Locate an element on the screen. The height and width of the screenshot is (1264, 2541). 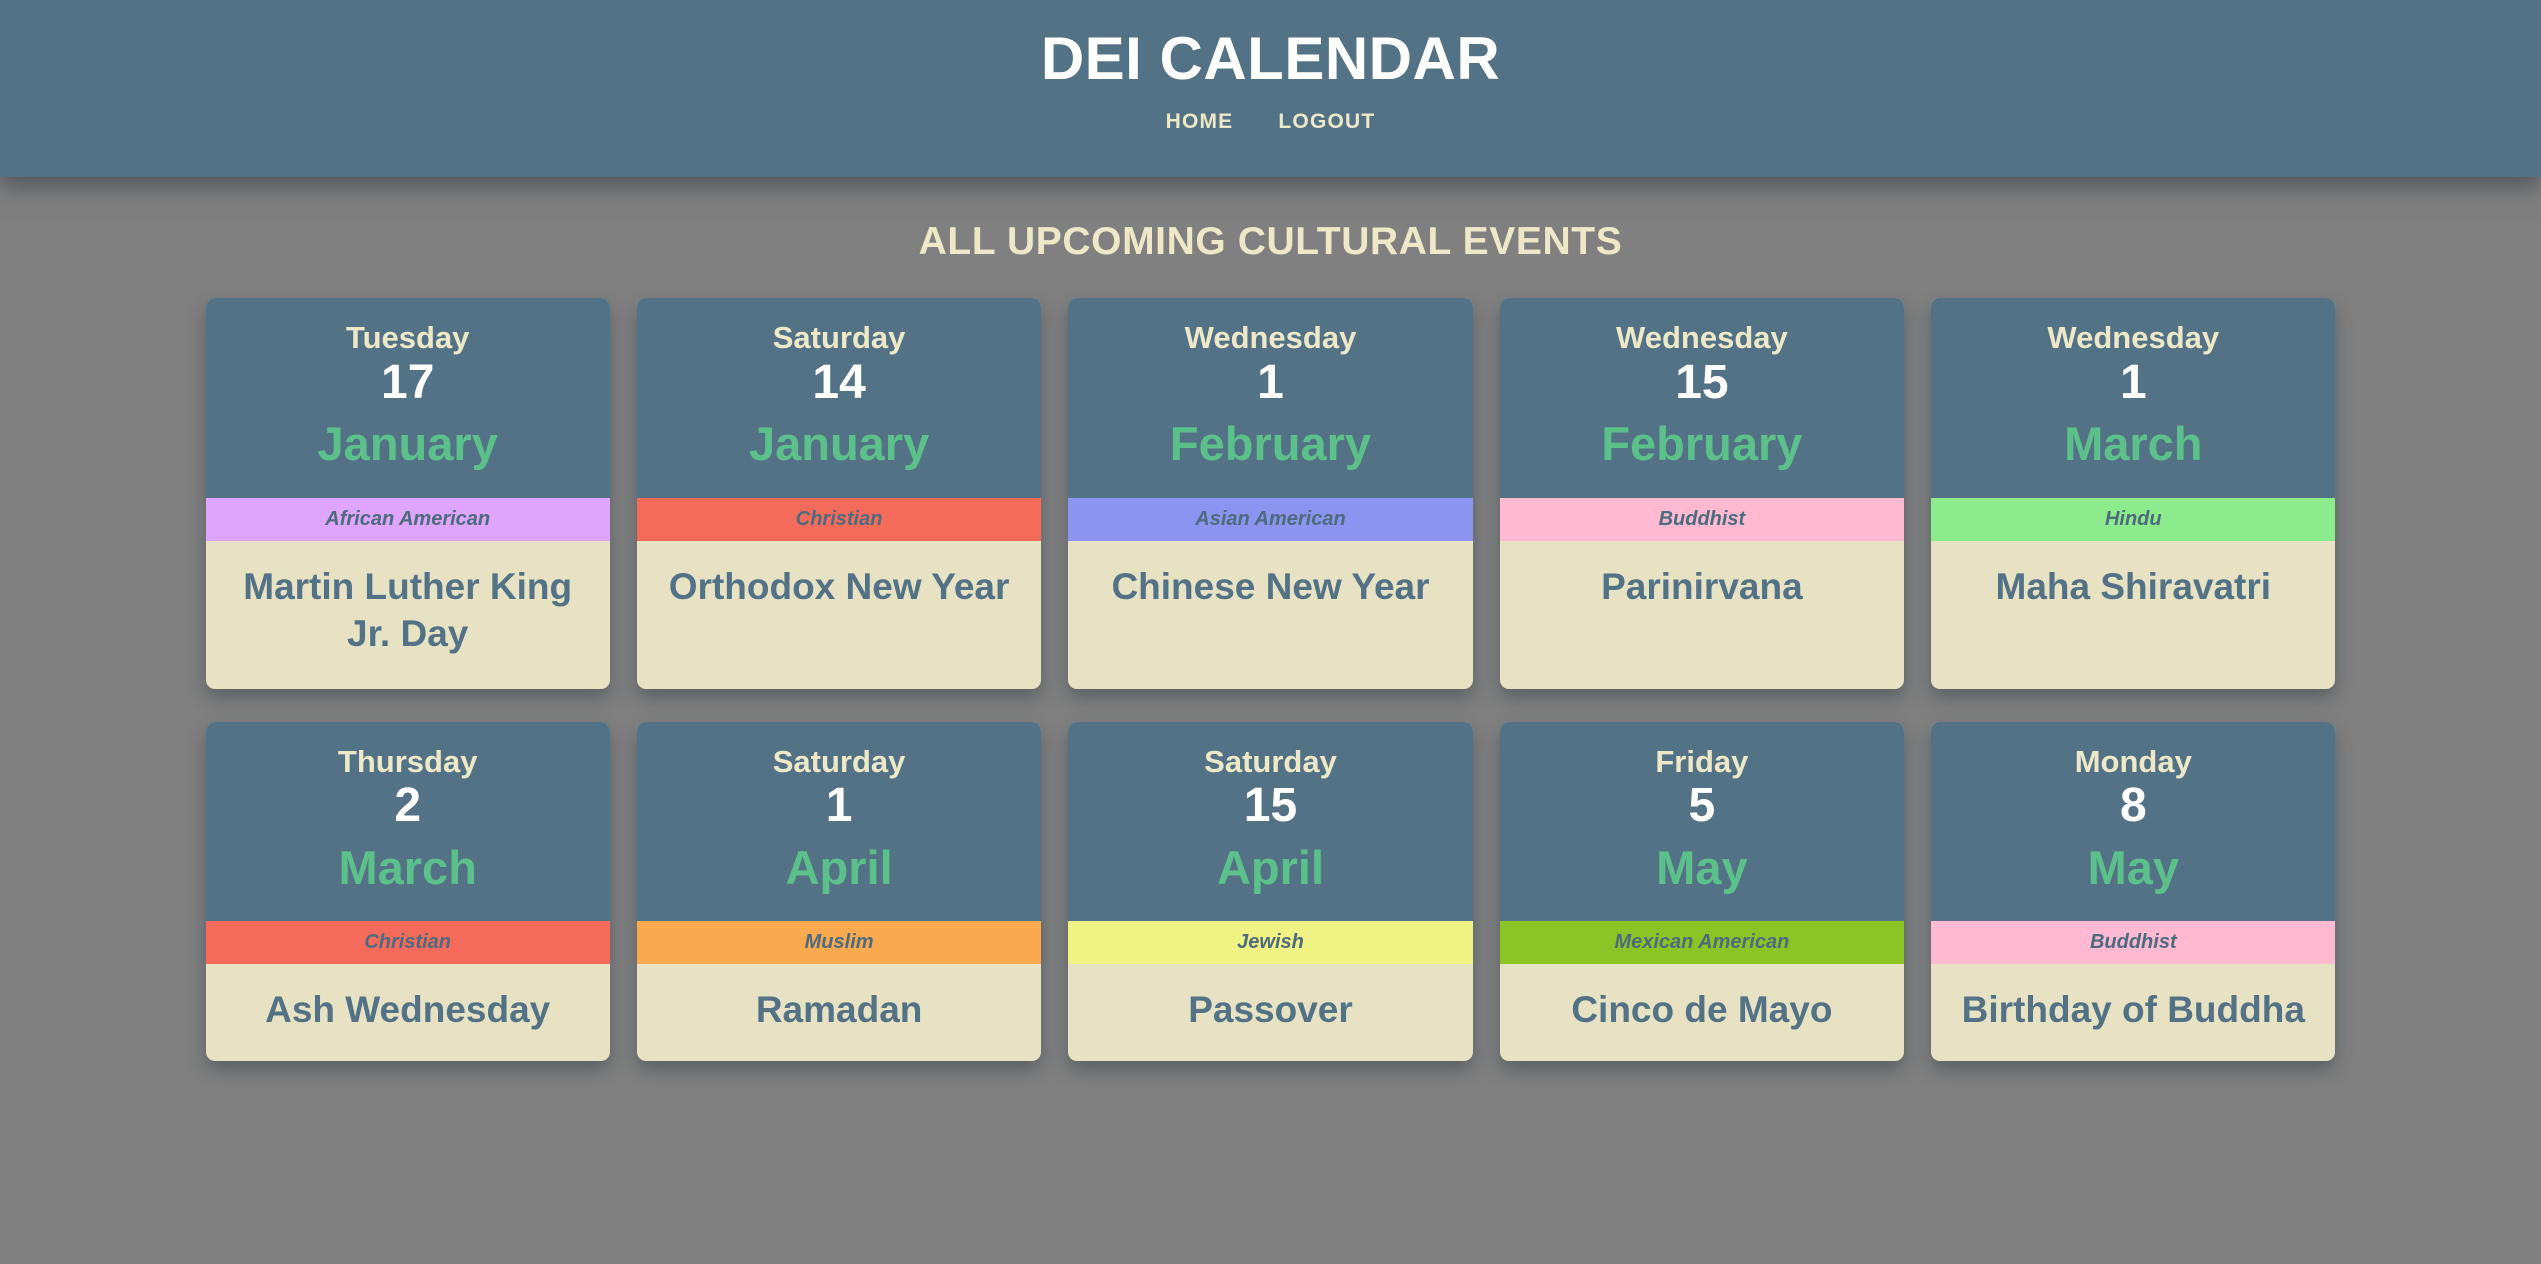
event-name: Ash Wednesday is located at coordinates (408, 1010).